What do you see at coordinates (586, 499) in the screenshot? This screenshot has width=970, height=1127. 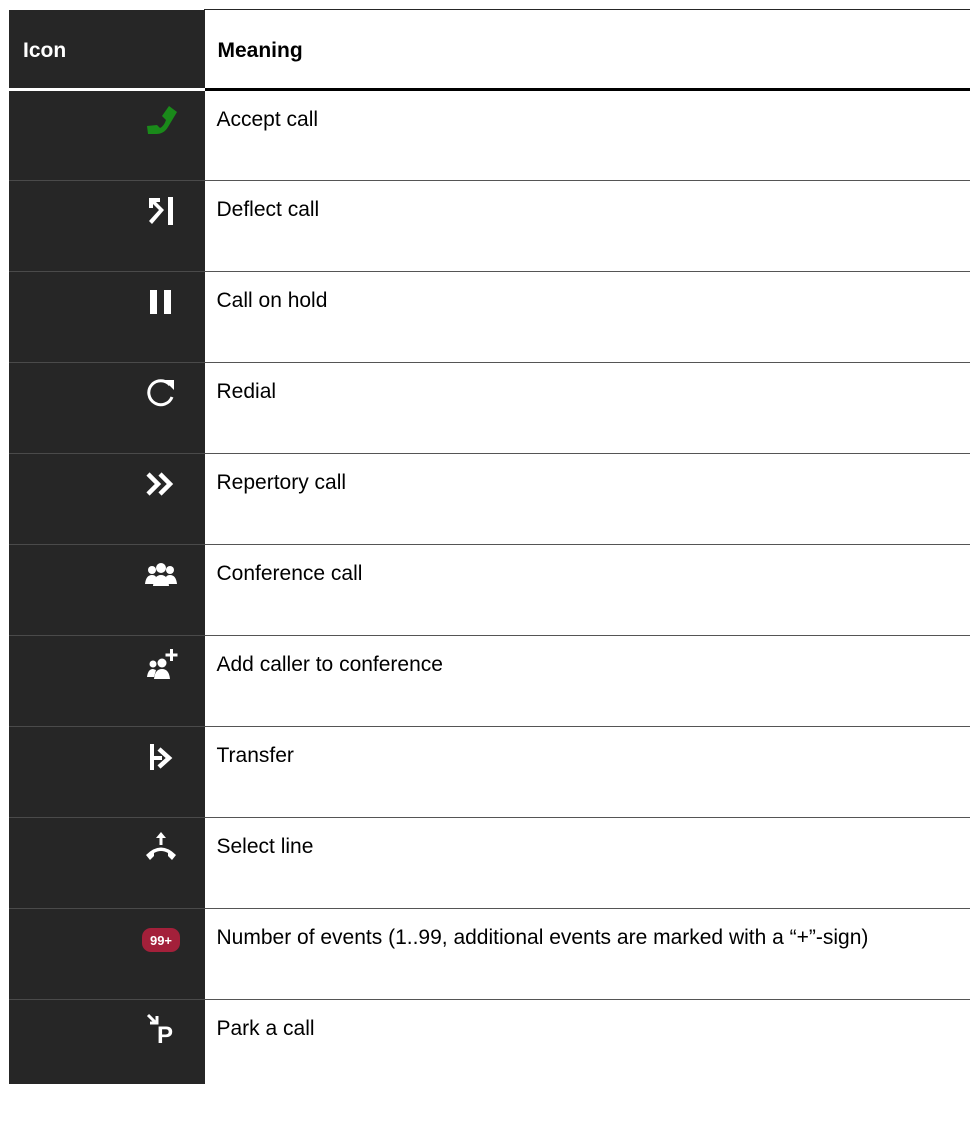 I see `meaning-cell: Repertory call` at bounding box center [586, 499].